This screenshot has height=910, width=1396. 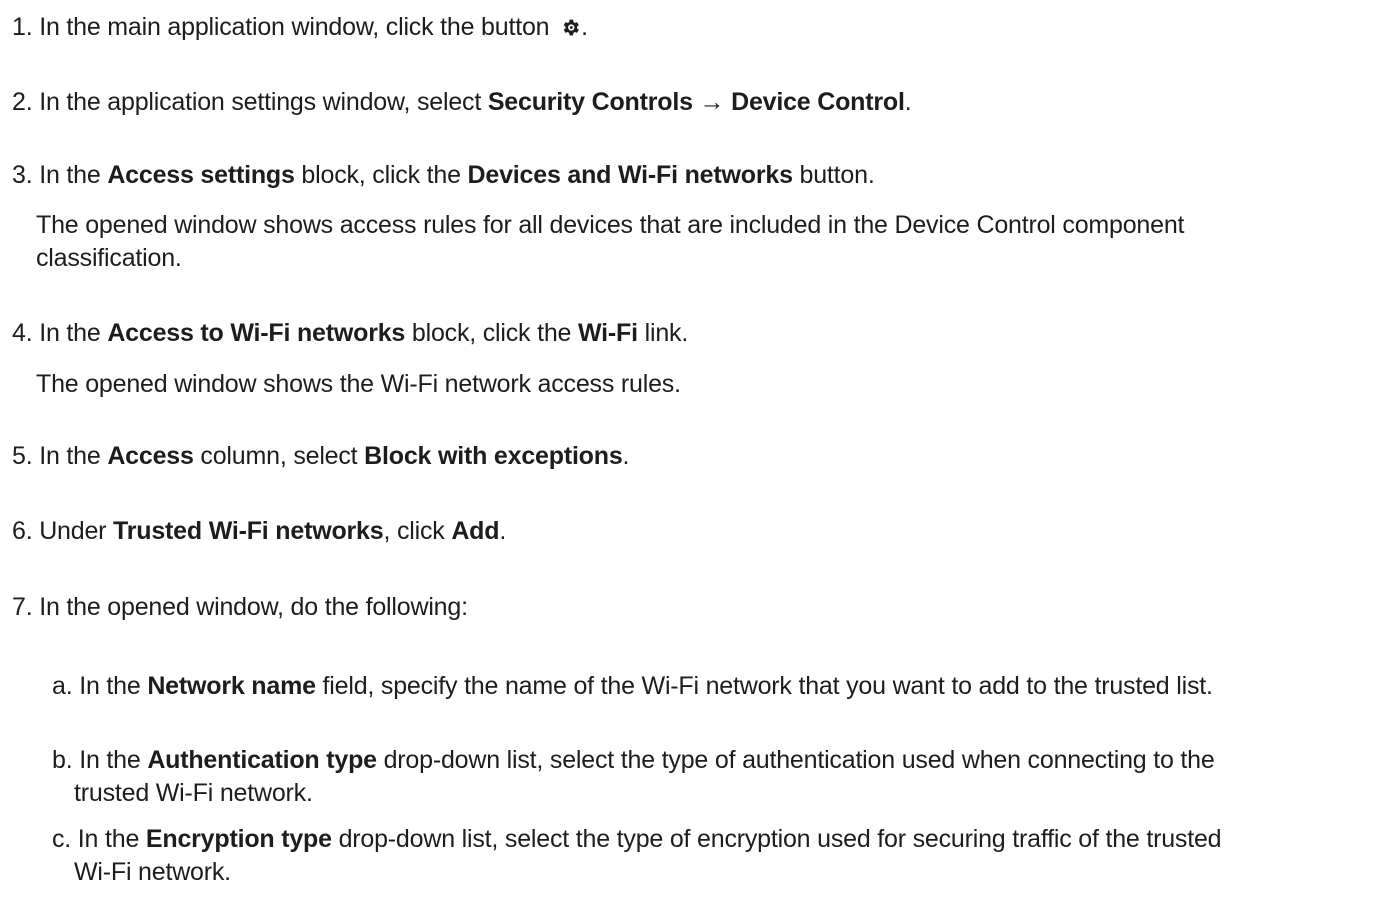 What do you see at coordinates (201, 175) in the screenshot?
I see `block-name: Access settings` at bounding box center [201, 175].